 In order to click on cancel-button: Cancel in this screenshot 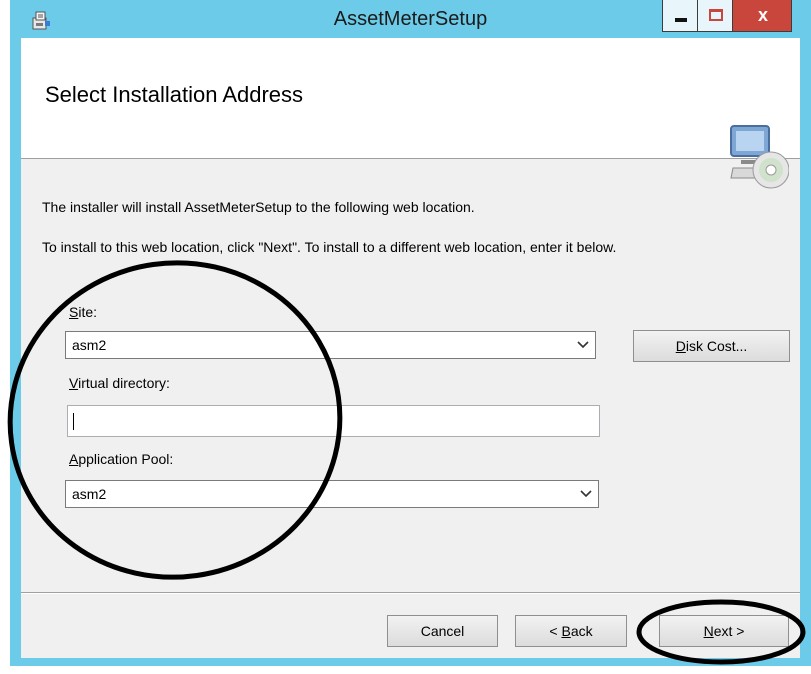, I will do `click(442, 631)`.